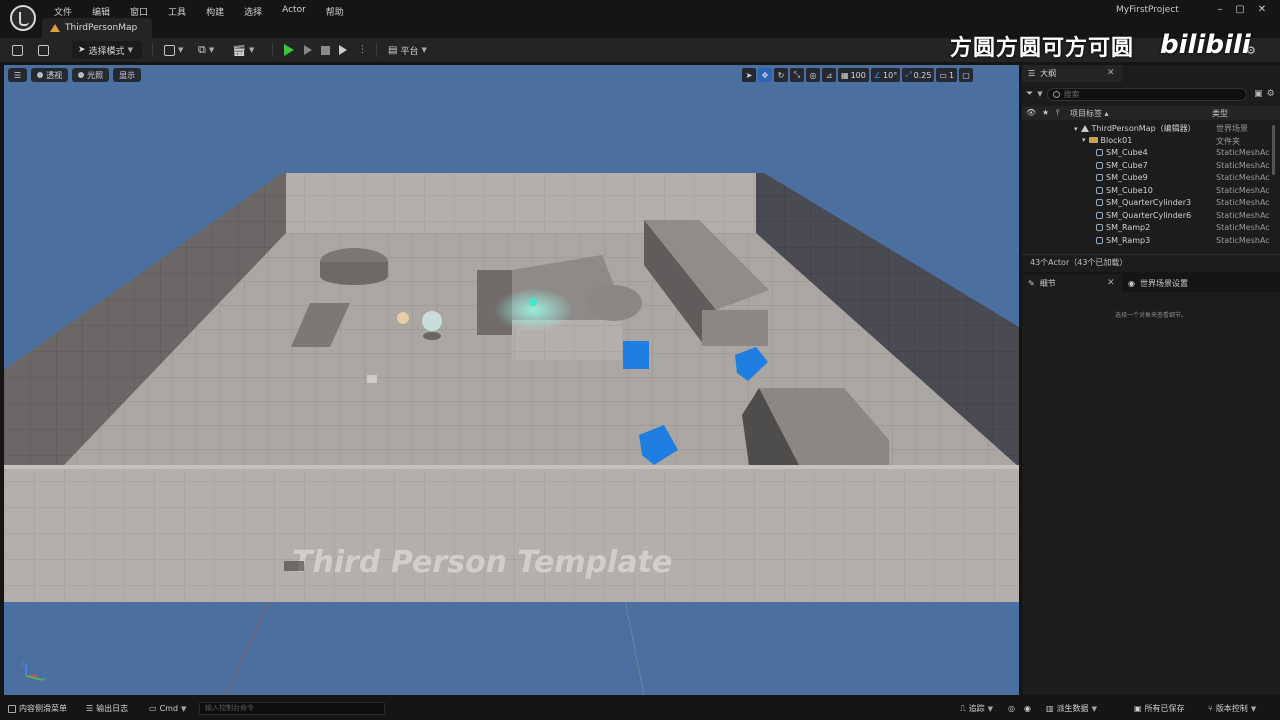 This screenshot has height=720, width=1280. What do you see at coordinates (127, 75) in the screenshot?
I see `show-button: 显示` at bounding box center [127, 75].